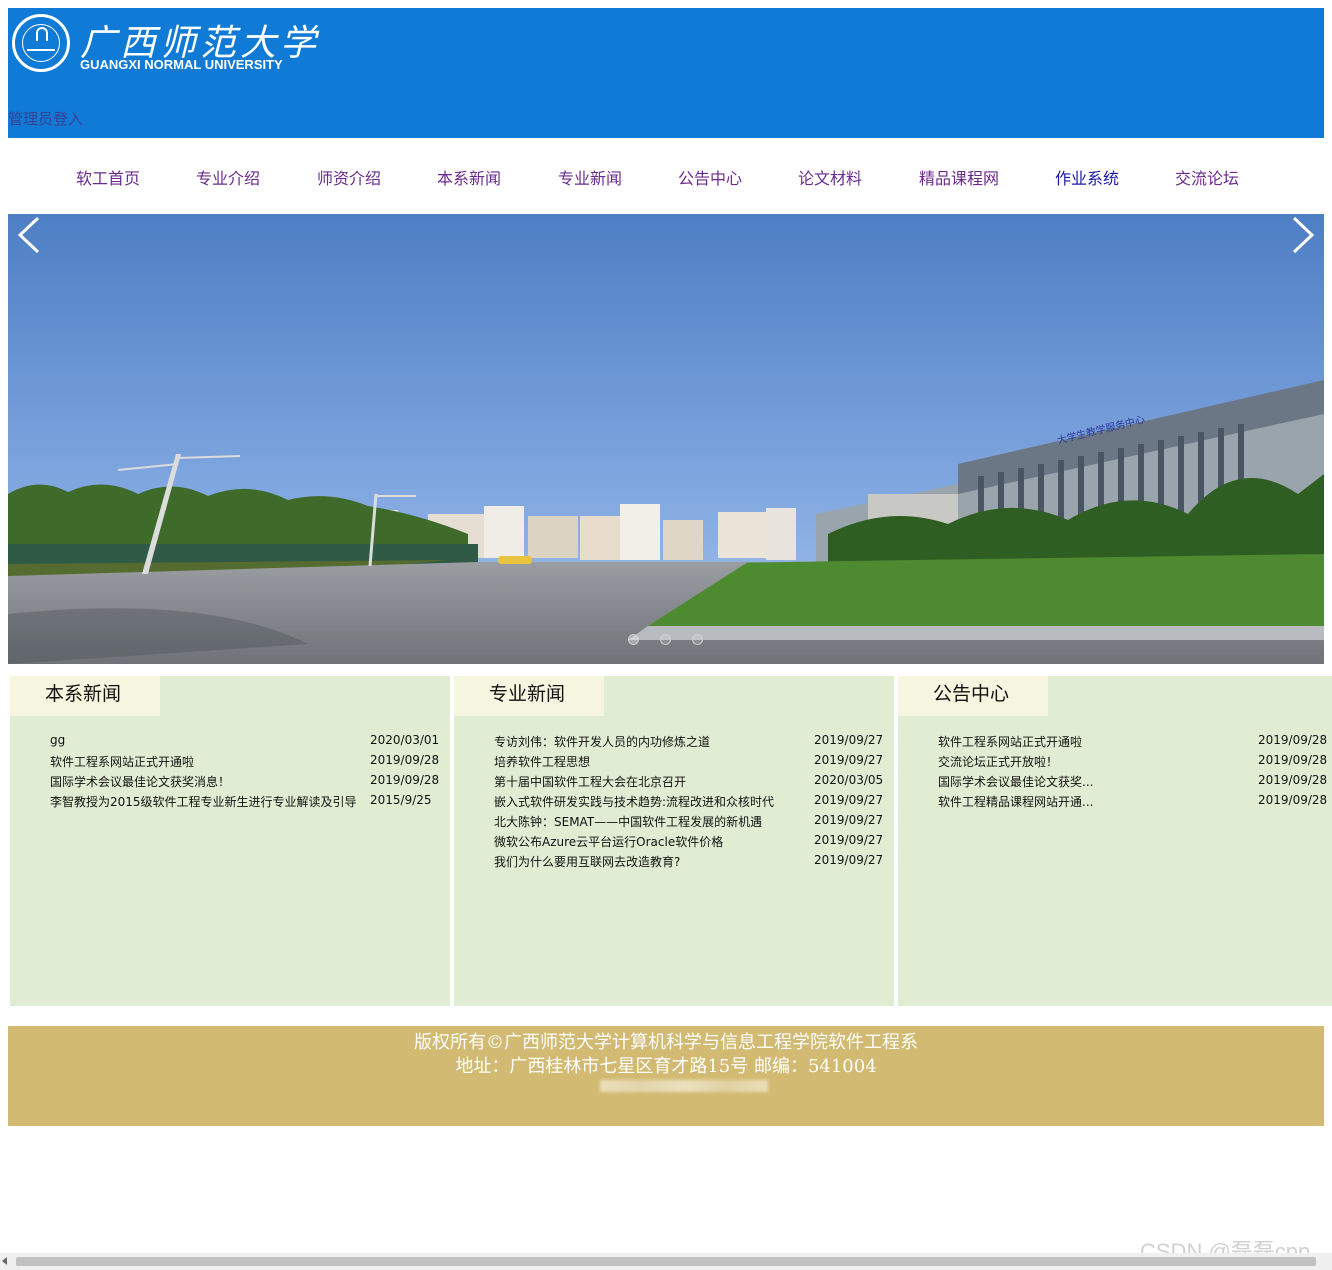 The width and height of the screenshot is (1332, 1270). I want to click on list-item: 微软公布Azure云平台运行Oracle软件价格 2019/09/27, so click(689, 843).